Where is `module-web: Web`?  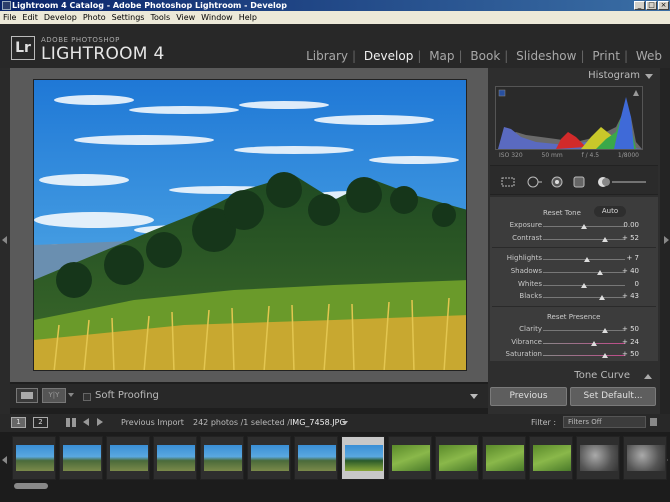 module-web: Web is located at coordinates (649, 56).